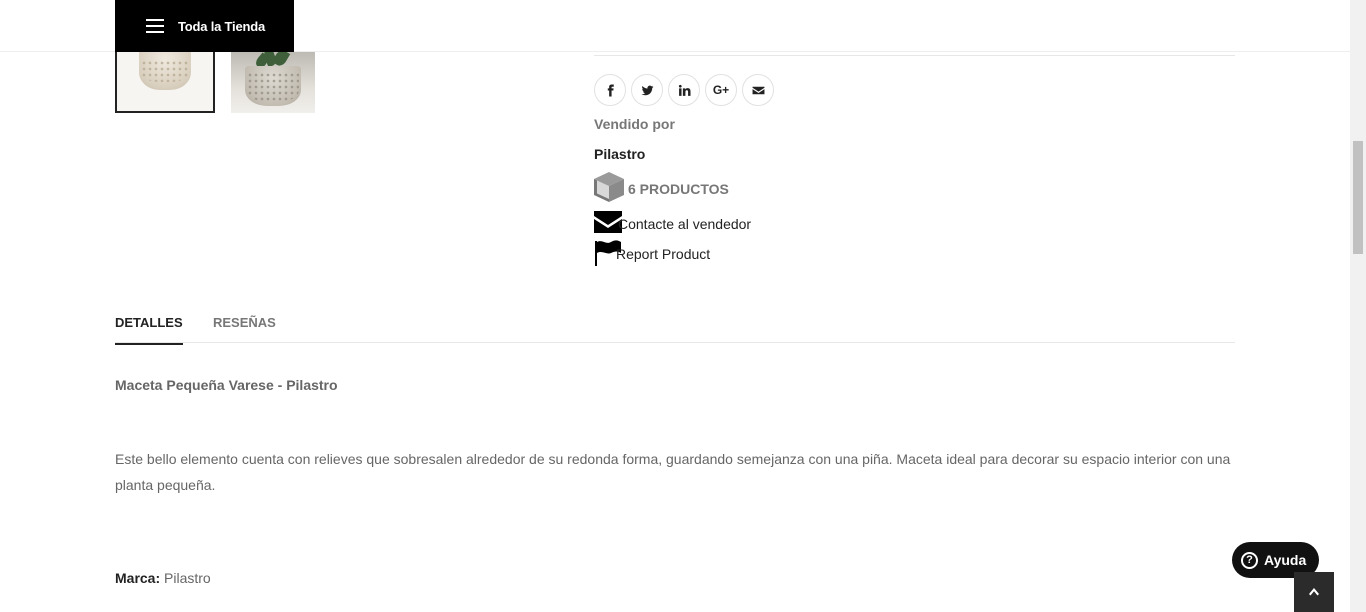 This screenshot has height=612, width=1366. Describe the element at coordinates (678, 189) in the screenshot. I see `products-count: 6 PRODUCTOS` at that location.